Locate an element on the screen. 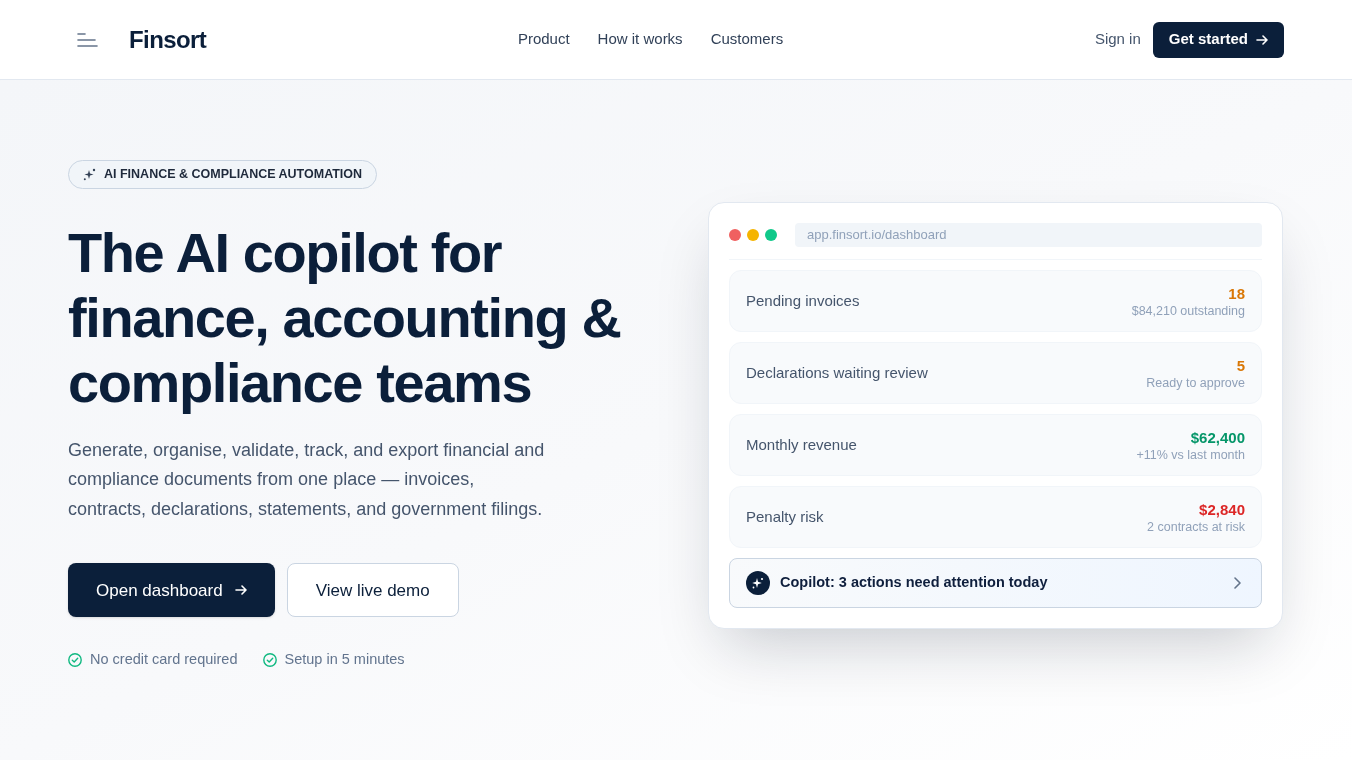  metric-note: 2 contracts at risk is located at coordinates (1196, 526).